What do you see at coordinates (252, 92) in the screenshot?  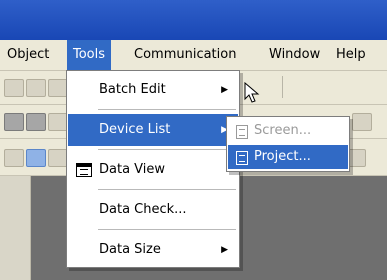 I see `mouse-pointer-icon` at bounding box center [252, 92].